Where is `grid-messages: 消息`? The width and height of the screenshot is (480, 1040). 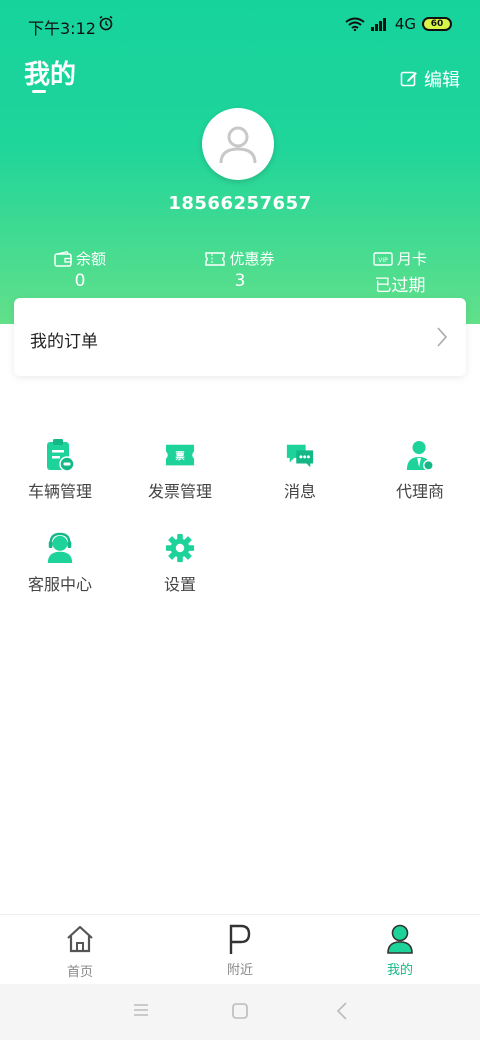
grid-messages: 消息 is located at coordinates (300, 470).